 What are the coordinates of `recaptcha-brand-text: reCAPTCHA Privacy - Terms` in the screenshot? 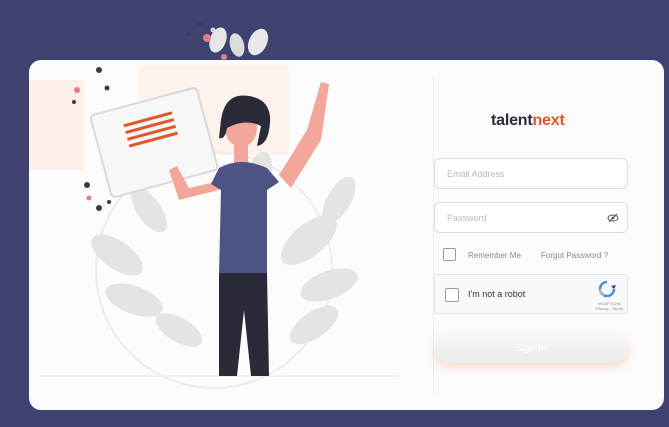 It's located at (609, 306).